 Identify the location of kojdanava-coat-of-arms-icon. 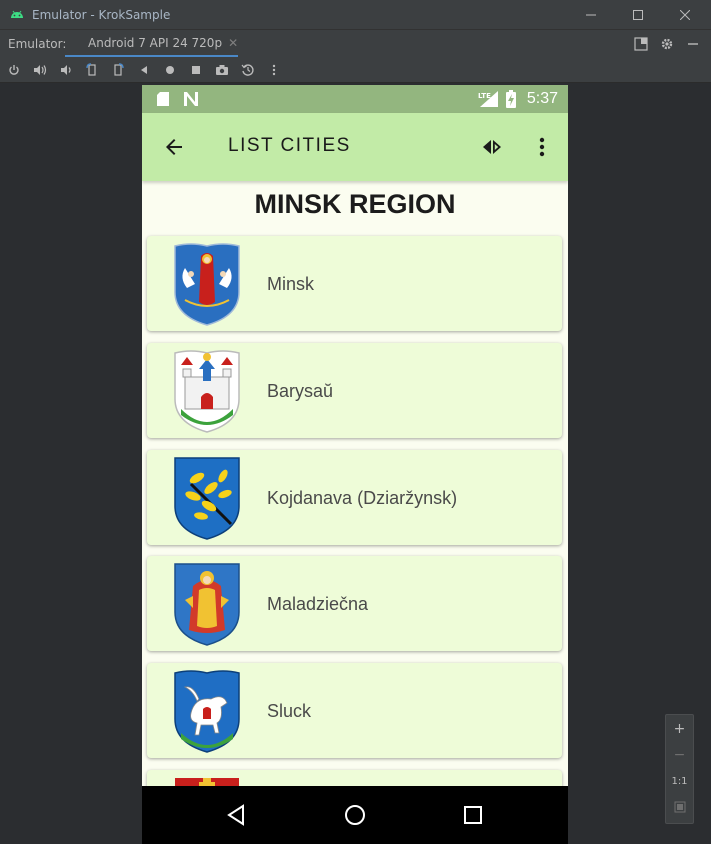
(207, 498).